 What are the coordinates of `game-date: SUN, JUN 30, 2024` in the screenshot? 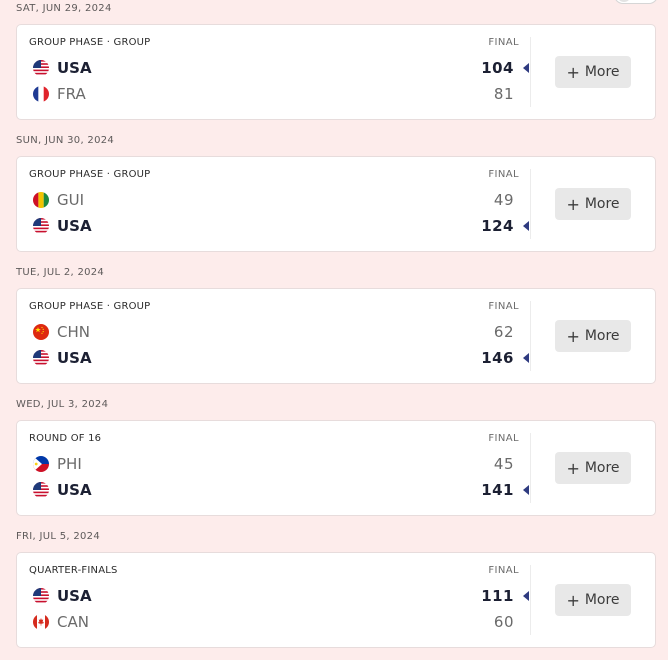 It's located at (65, 140).